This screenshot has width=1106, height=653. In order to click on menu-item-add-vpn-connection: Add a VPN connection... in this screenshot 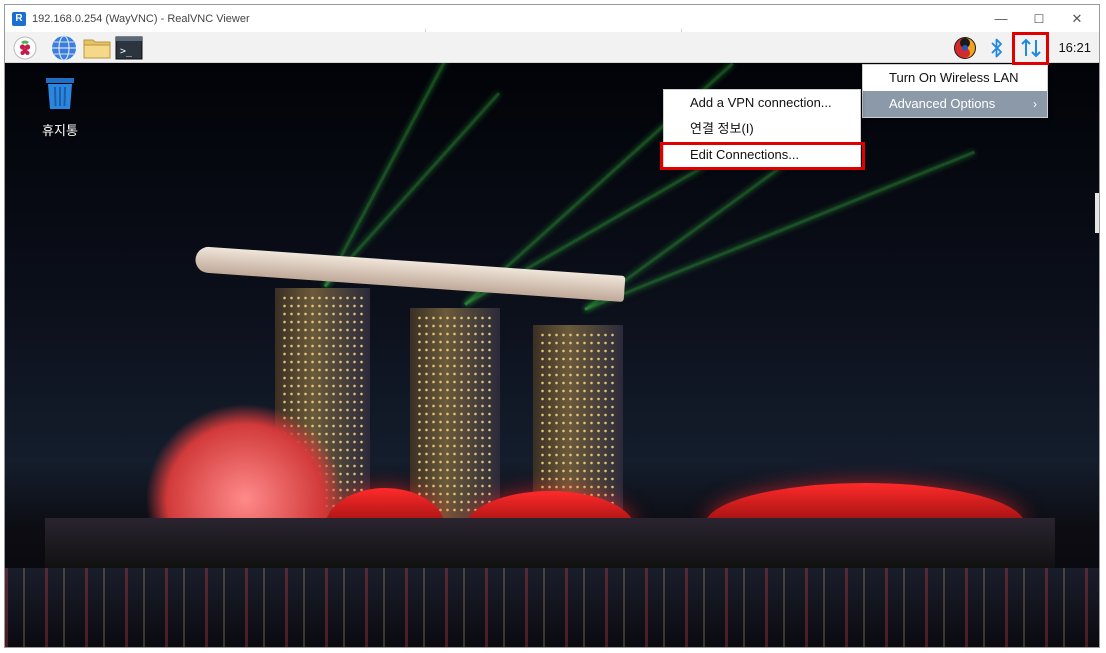, I will do `click(762, 103)`.